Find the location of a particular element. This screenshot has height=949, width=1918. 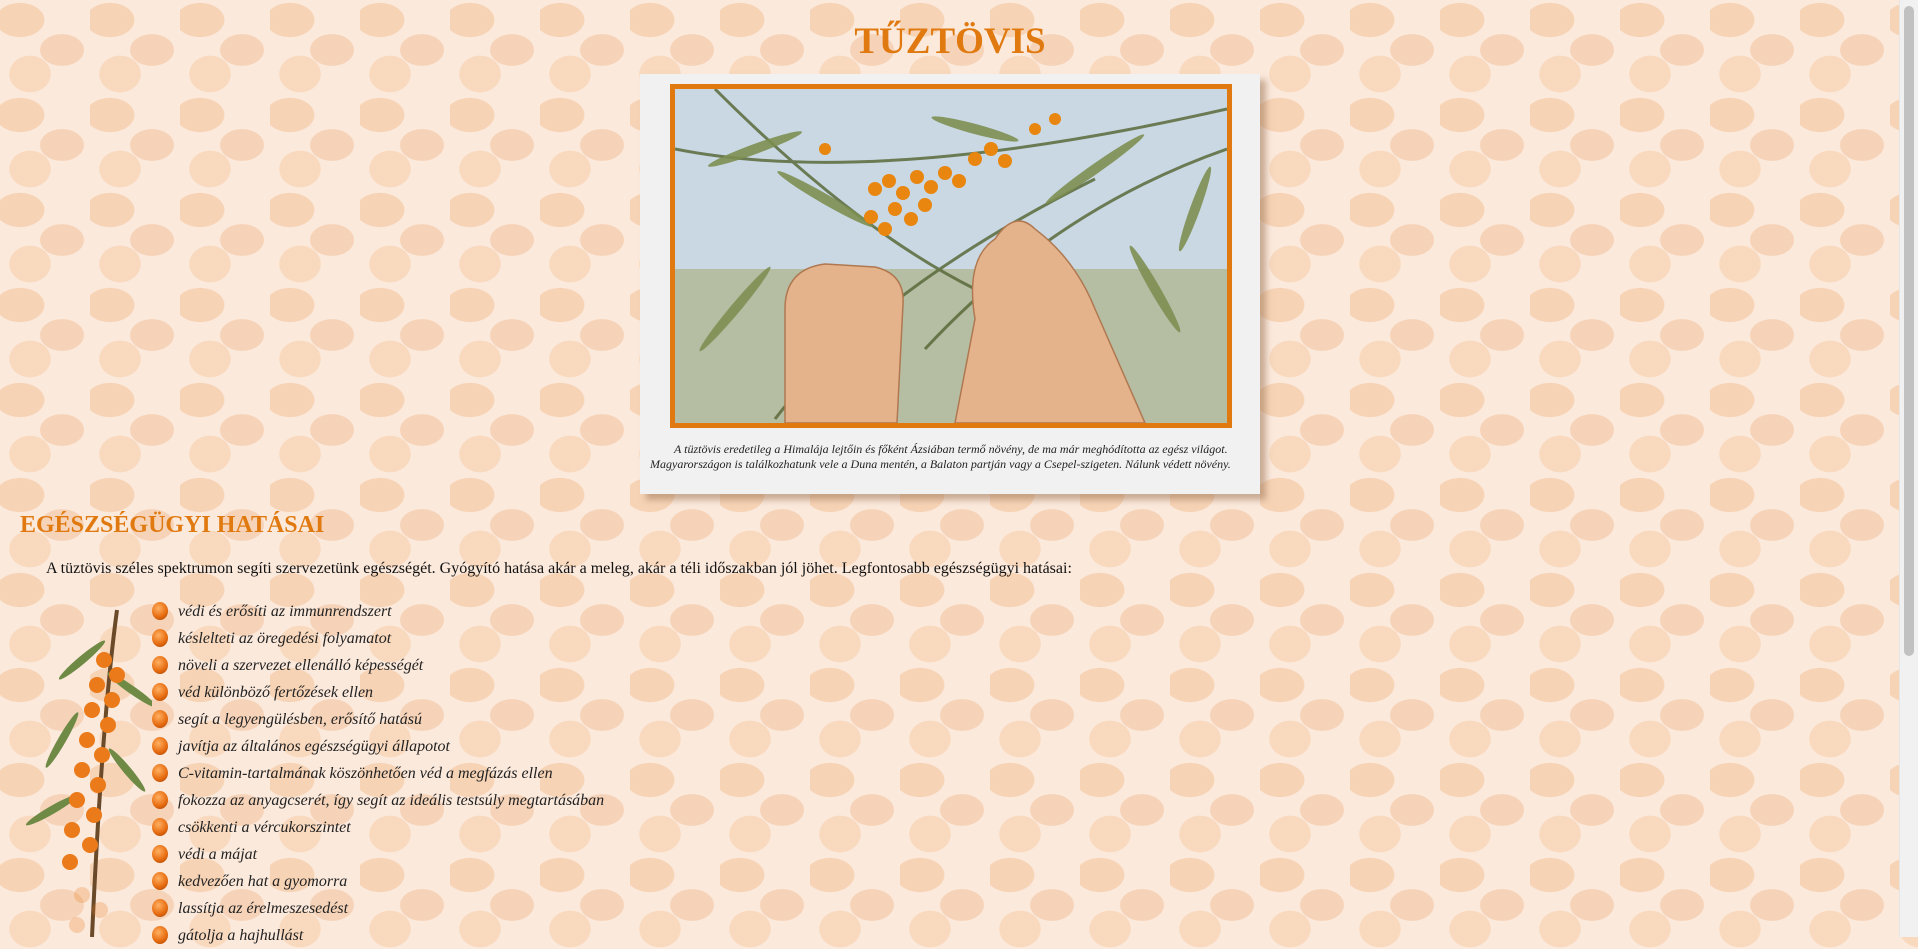

list-item: csökkenti a vércukorszintet is located at coordinates (377, 827).